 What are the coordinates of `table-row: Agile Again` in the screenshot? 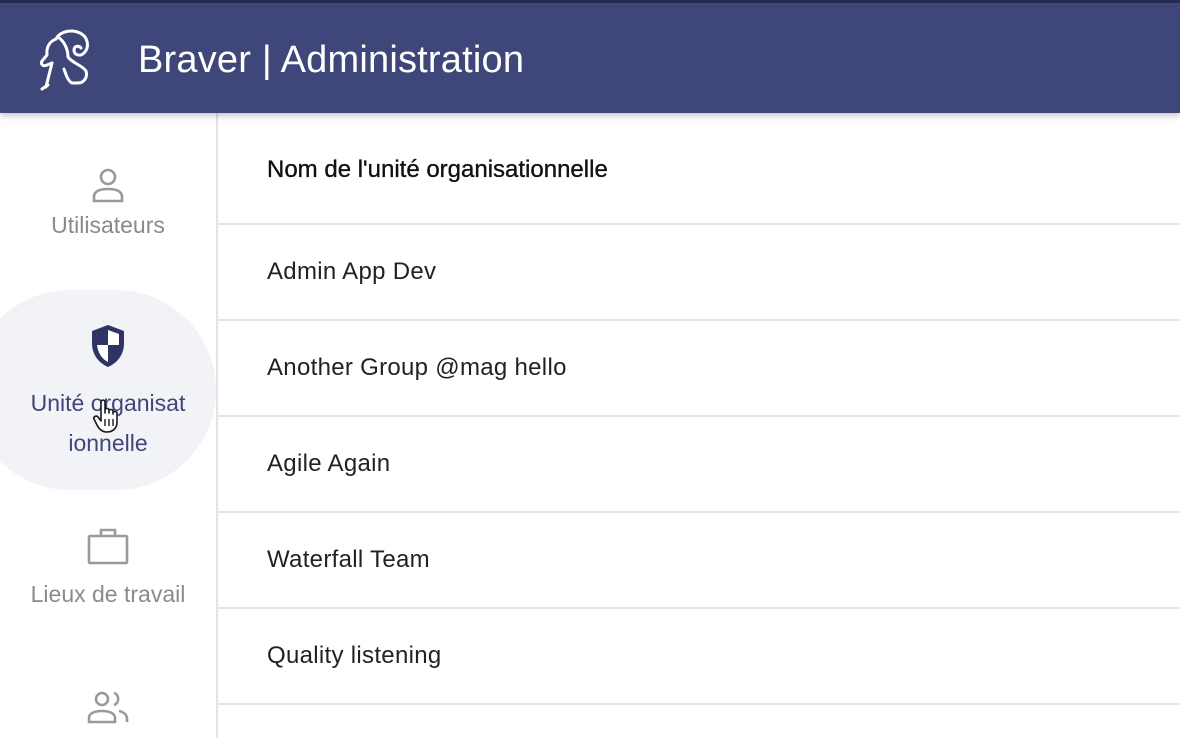 It's located at (699, 465).